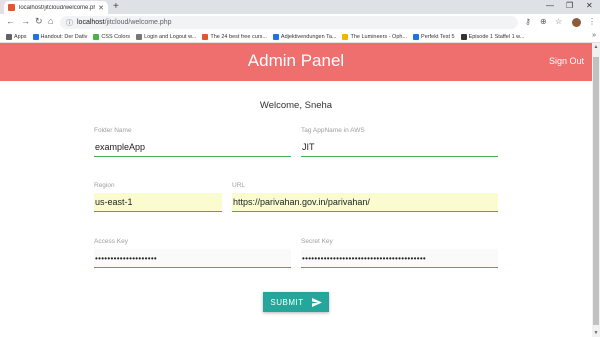 Image resolution: width=600 pixels, height=337 pixels. Describe the element at coordinates (558, 21) in the screenshot. I see `bookmark-star-icon: ☆` at that location.